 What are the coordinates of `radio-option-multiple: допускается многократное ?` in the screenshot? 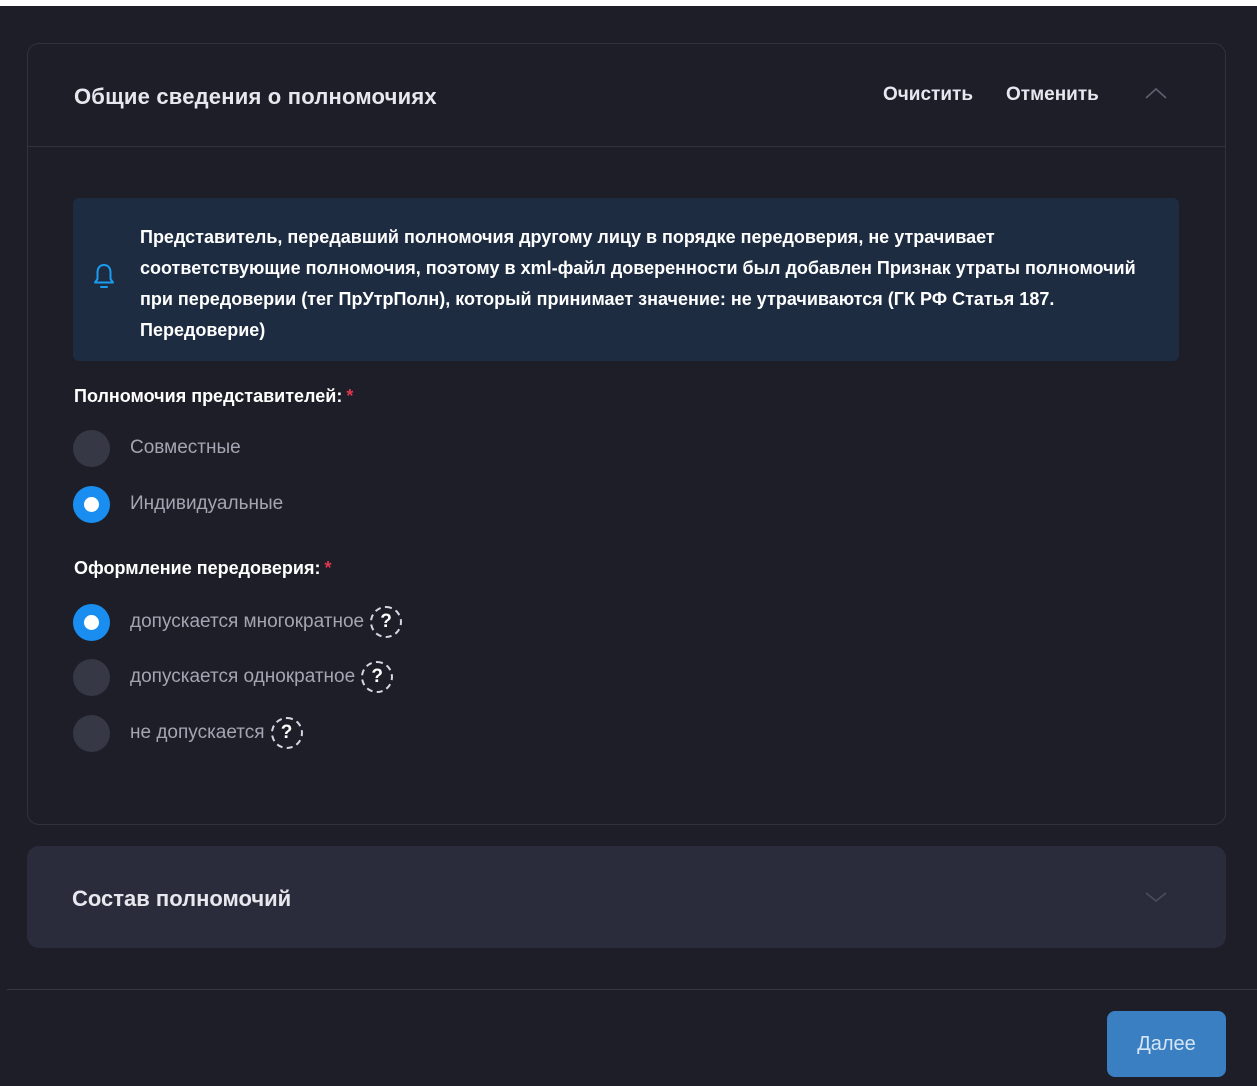 It's located at (238, 622).